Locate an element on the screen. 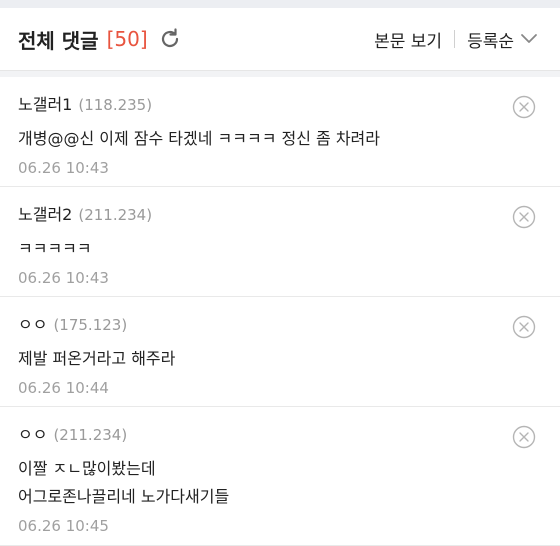  comment-count: [50] is located at coordinates (127, 39).